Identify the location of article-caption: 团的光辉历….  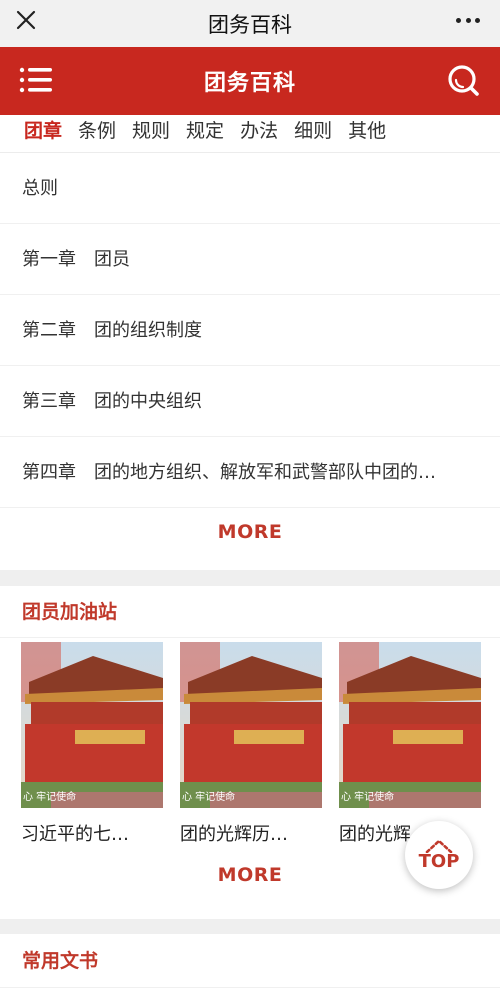
(234, 834).